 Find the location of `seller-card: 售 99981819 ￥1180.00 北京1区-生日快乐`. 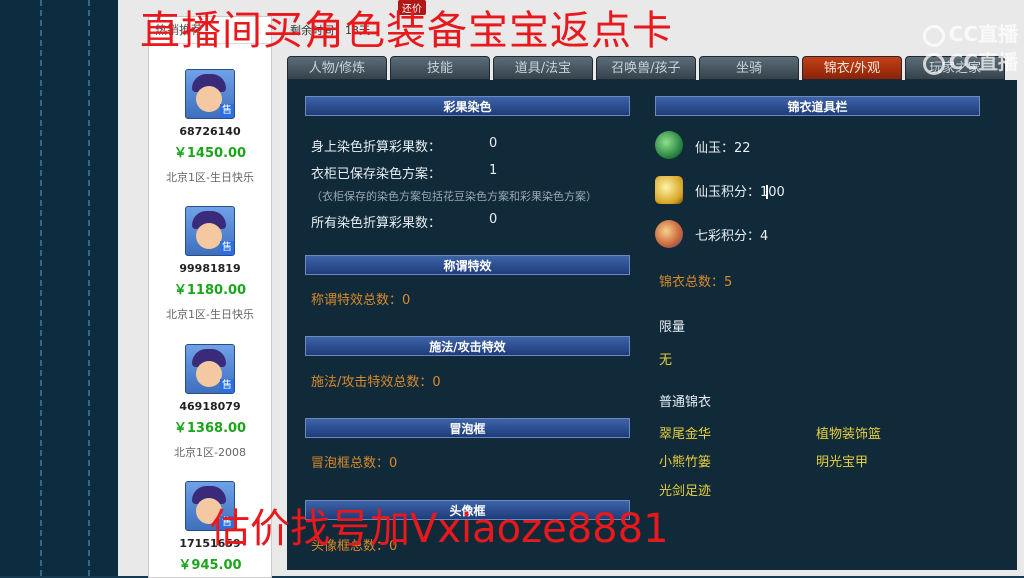

seller-card: 售 99981819 ￥1180.00 北京1区-生日快乐 is located at coordinates (210, 264).